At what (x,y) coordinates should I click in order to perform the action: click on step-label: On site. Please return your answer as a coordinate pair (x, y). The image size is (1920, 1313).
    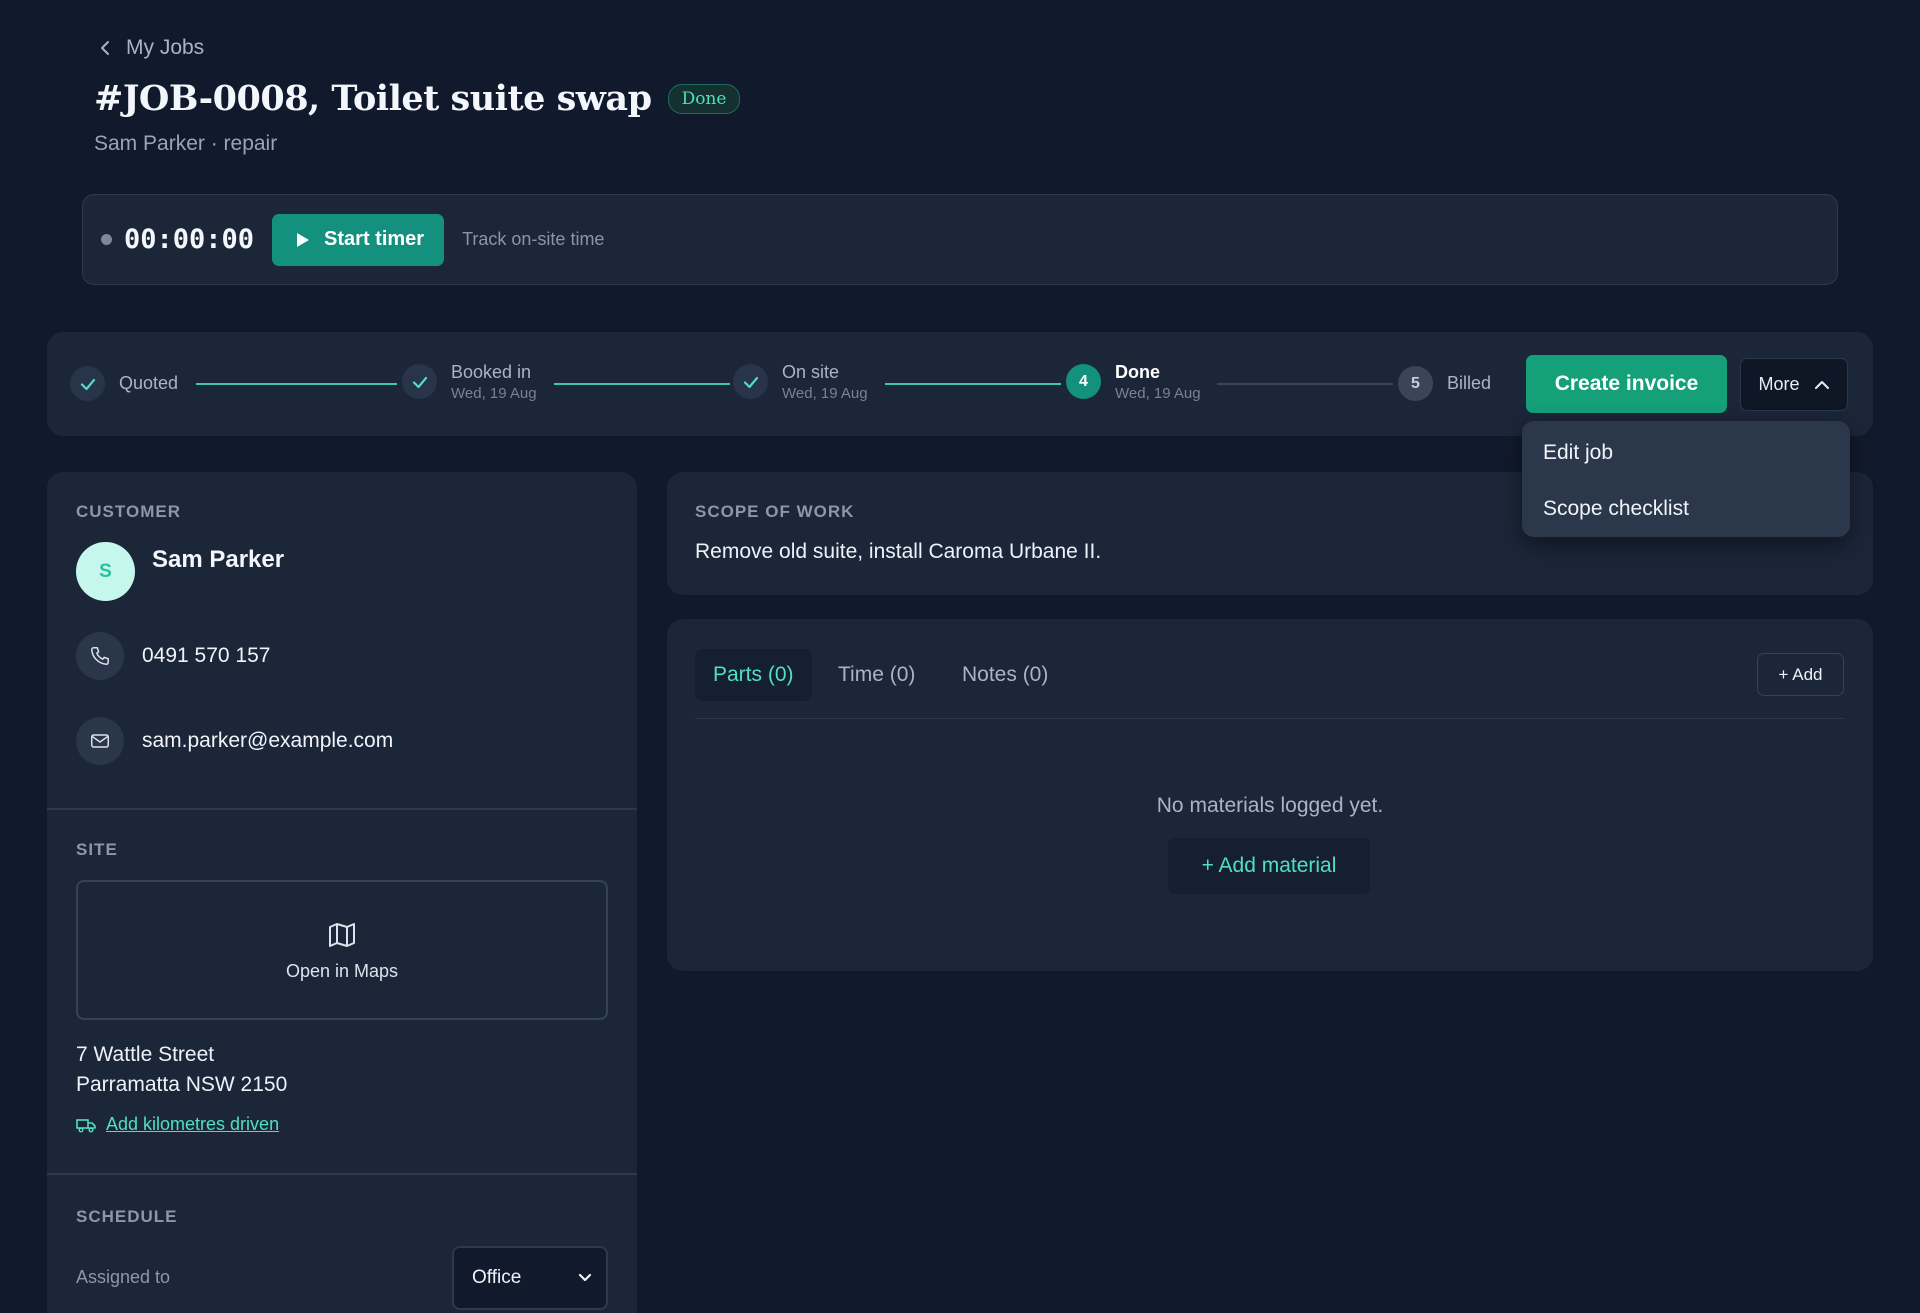
    Looking at the image, I should click on (811, 372).